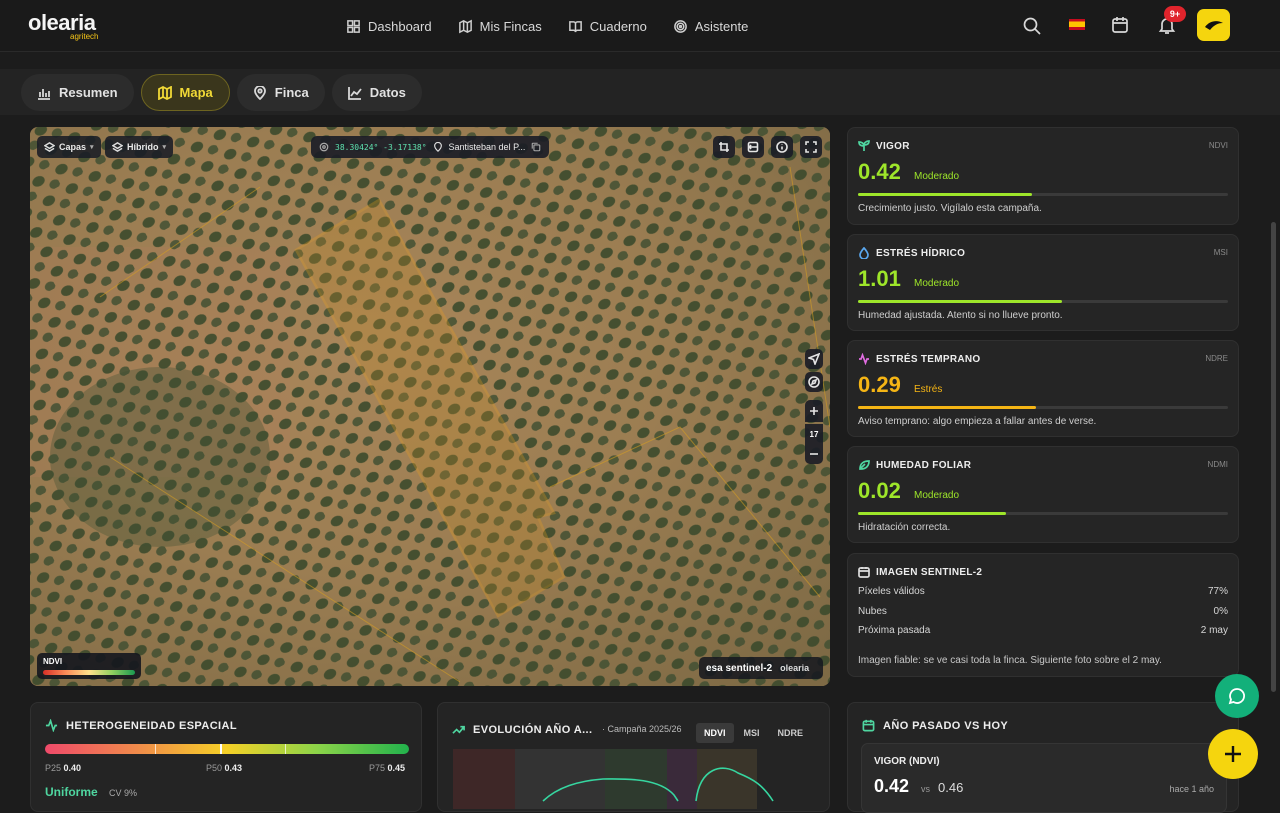 This screenshot has width=1280, height=813. I want to click on info-button, so click(782, 147).